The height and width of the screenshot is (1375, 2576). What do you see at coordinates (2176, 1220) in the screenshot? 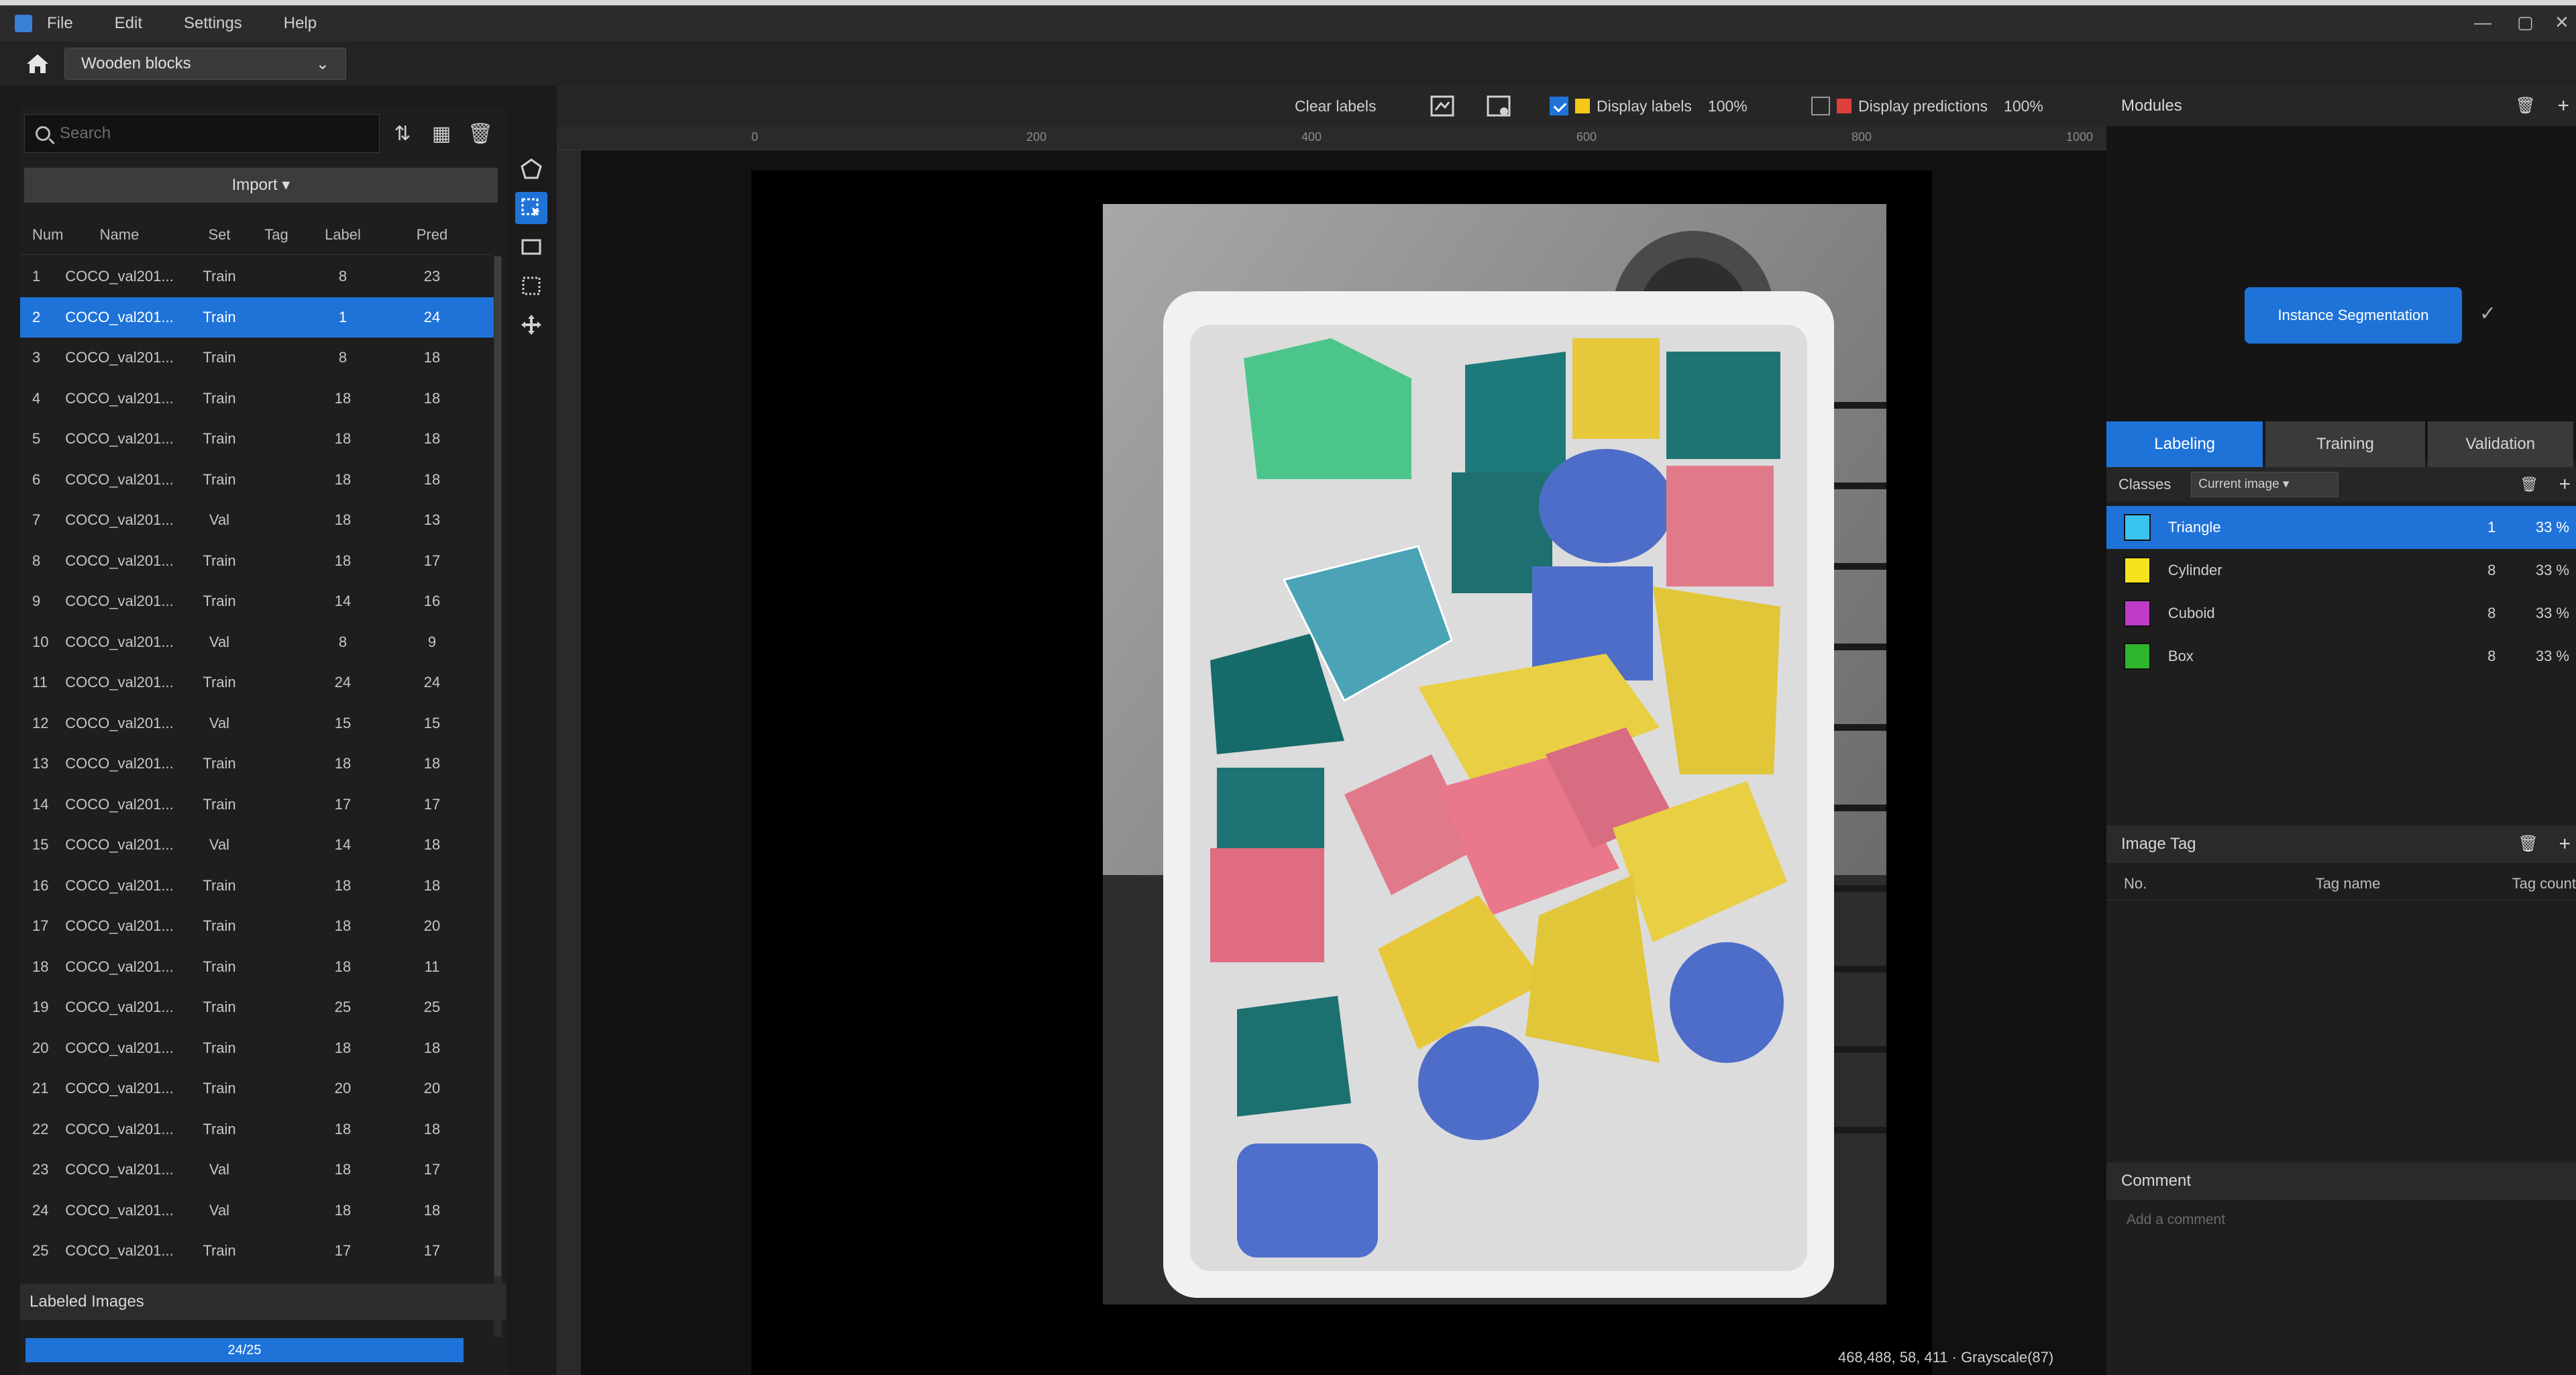
I see `comment-input: Add a comment` at bounding box center [2176, 1220].